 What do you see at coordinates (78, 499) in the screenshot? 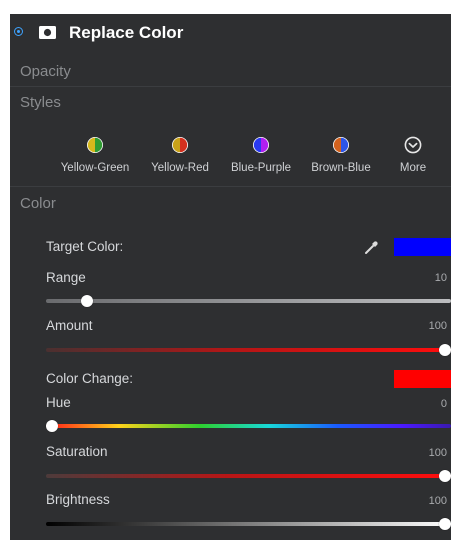
I see `brightness-label: Brightness` at bounding box center [78, 499].